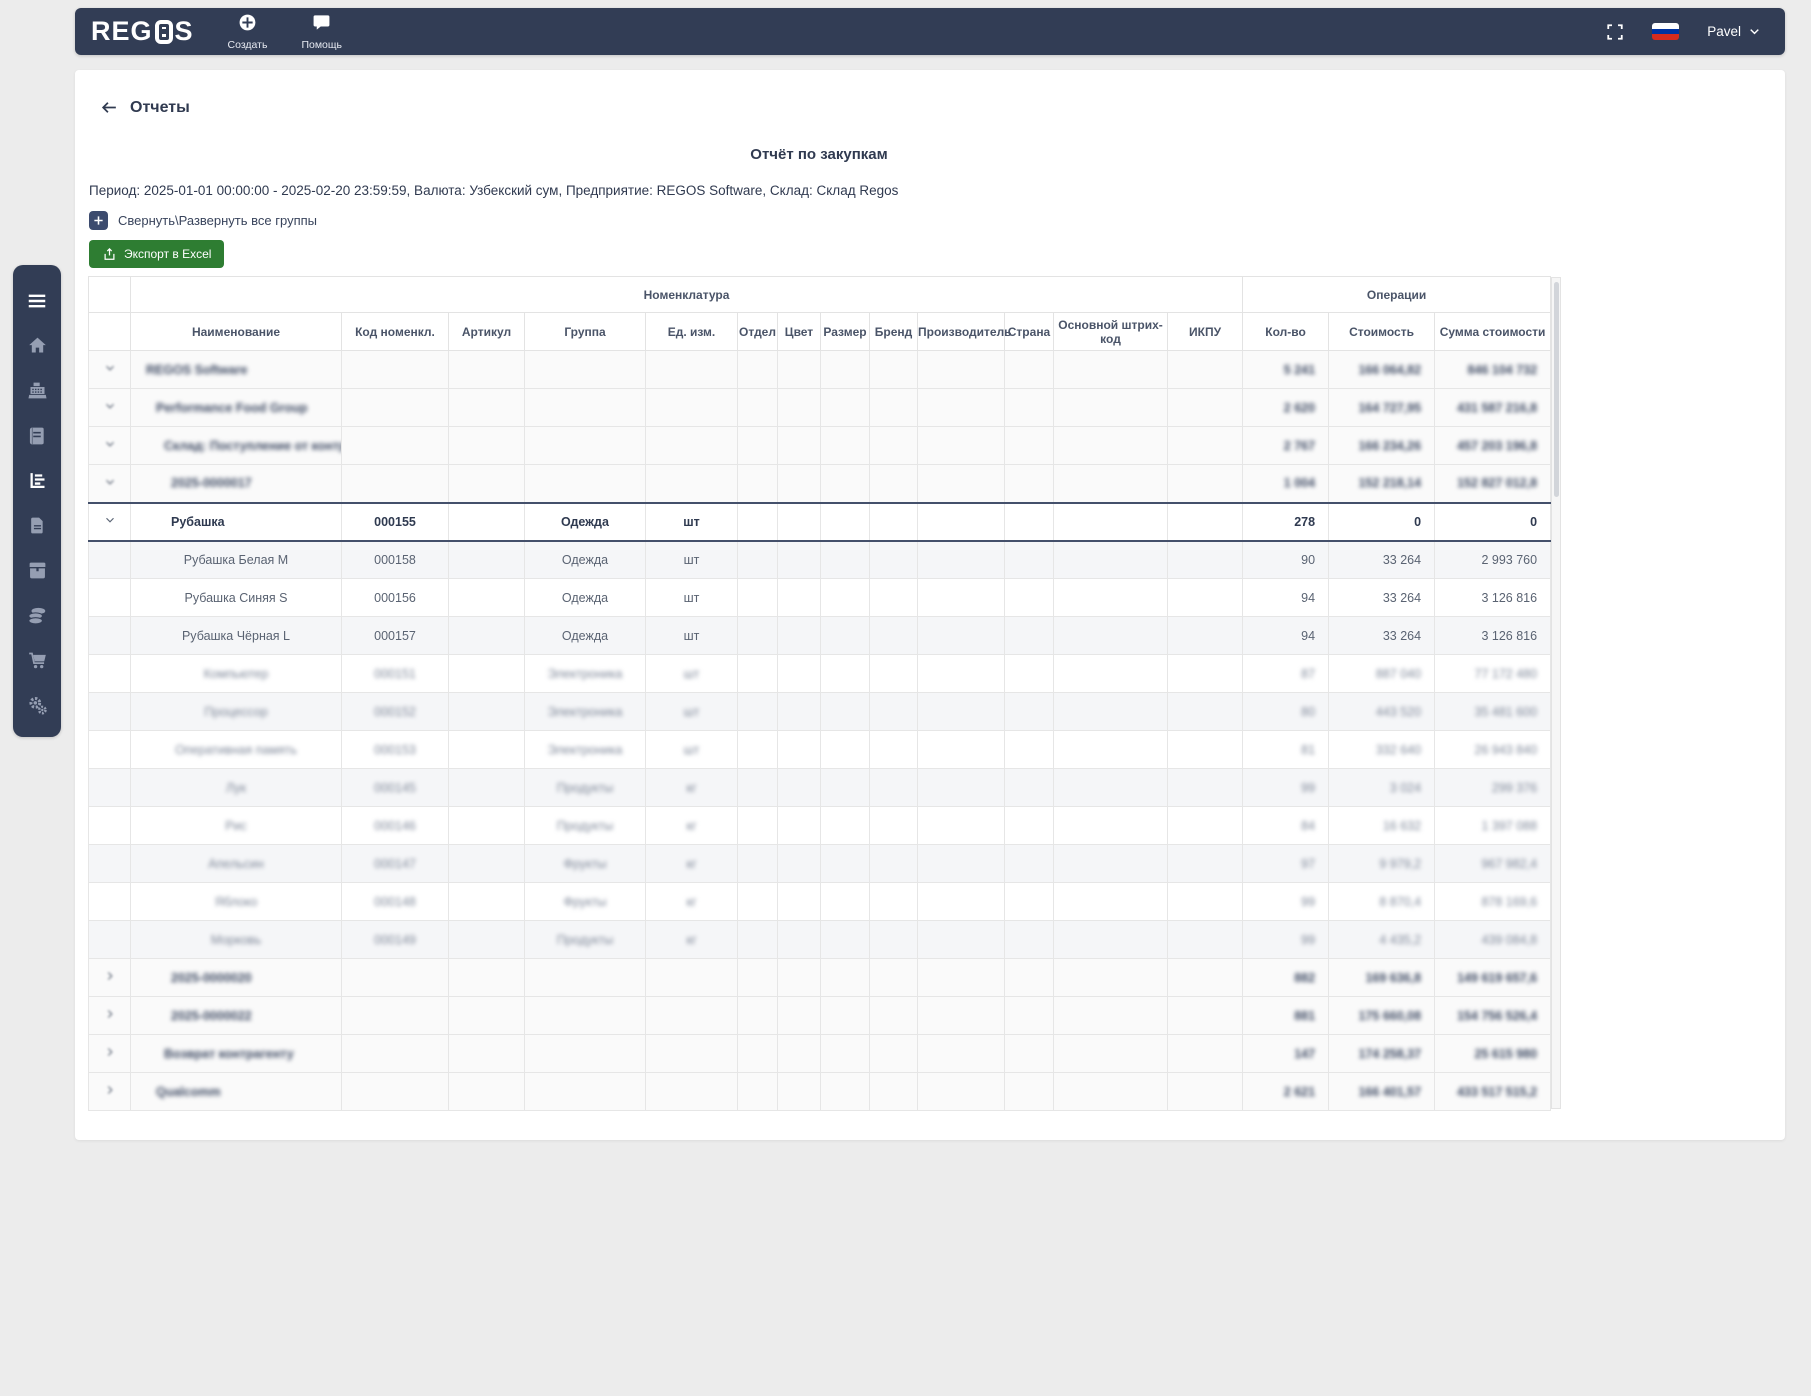 The height and width of the screenshot is (1396, 1811). What do you see at coordinates (157, 254) in the screenshot?
I see `export-excel-button: Экспорт в Excel` at bounding box center [157, 254].